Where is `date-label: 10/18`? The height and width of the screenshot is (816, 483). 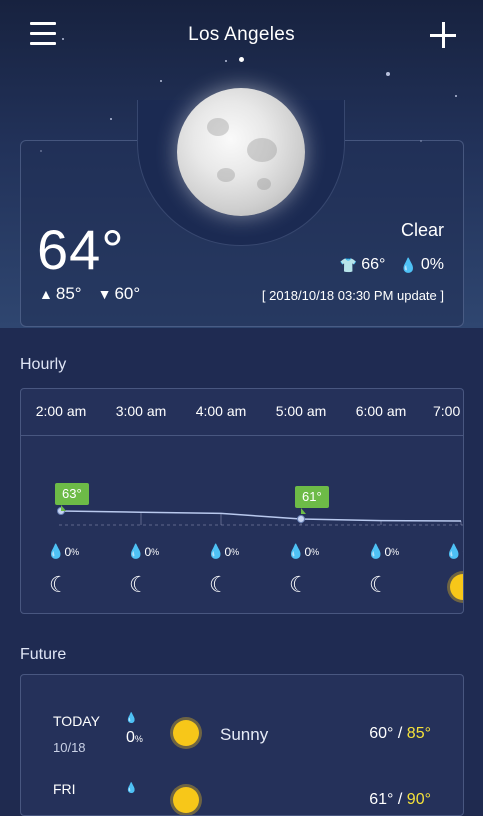 date-label: 10/18 is located at coordinates (69, 747).